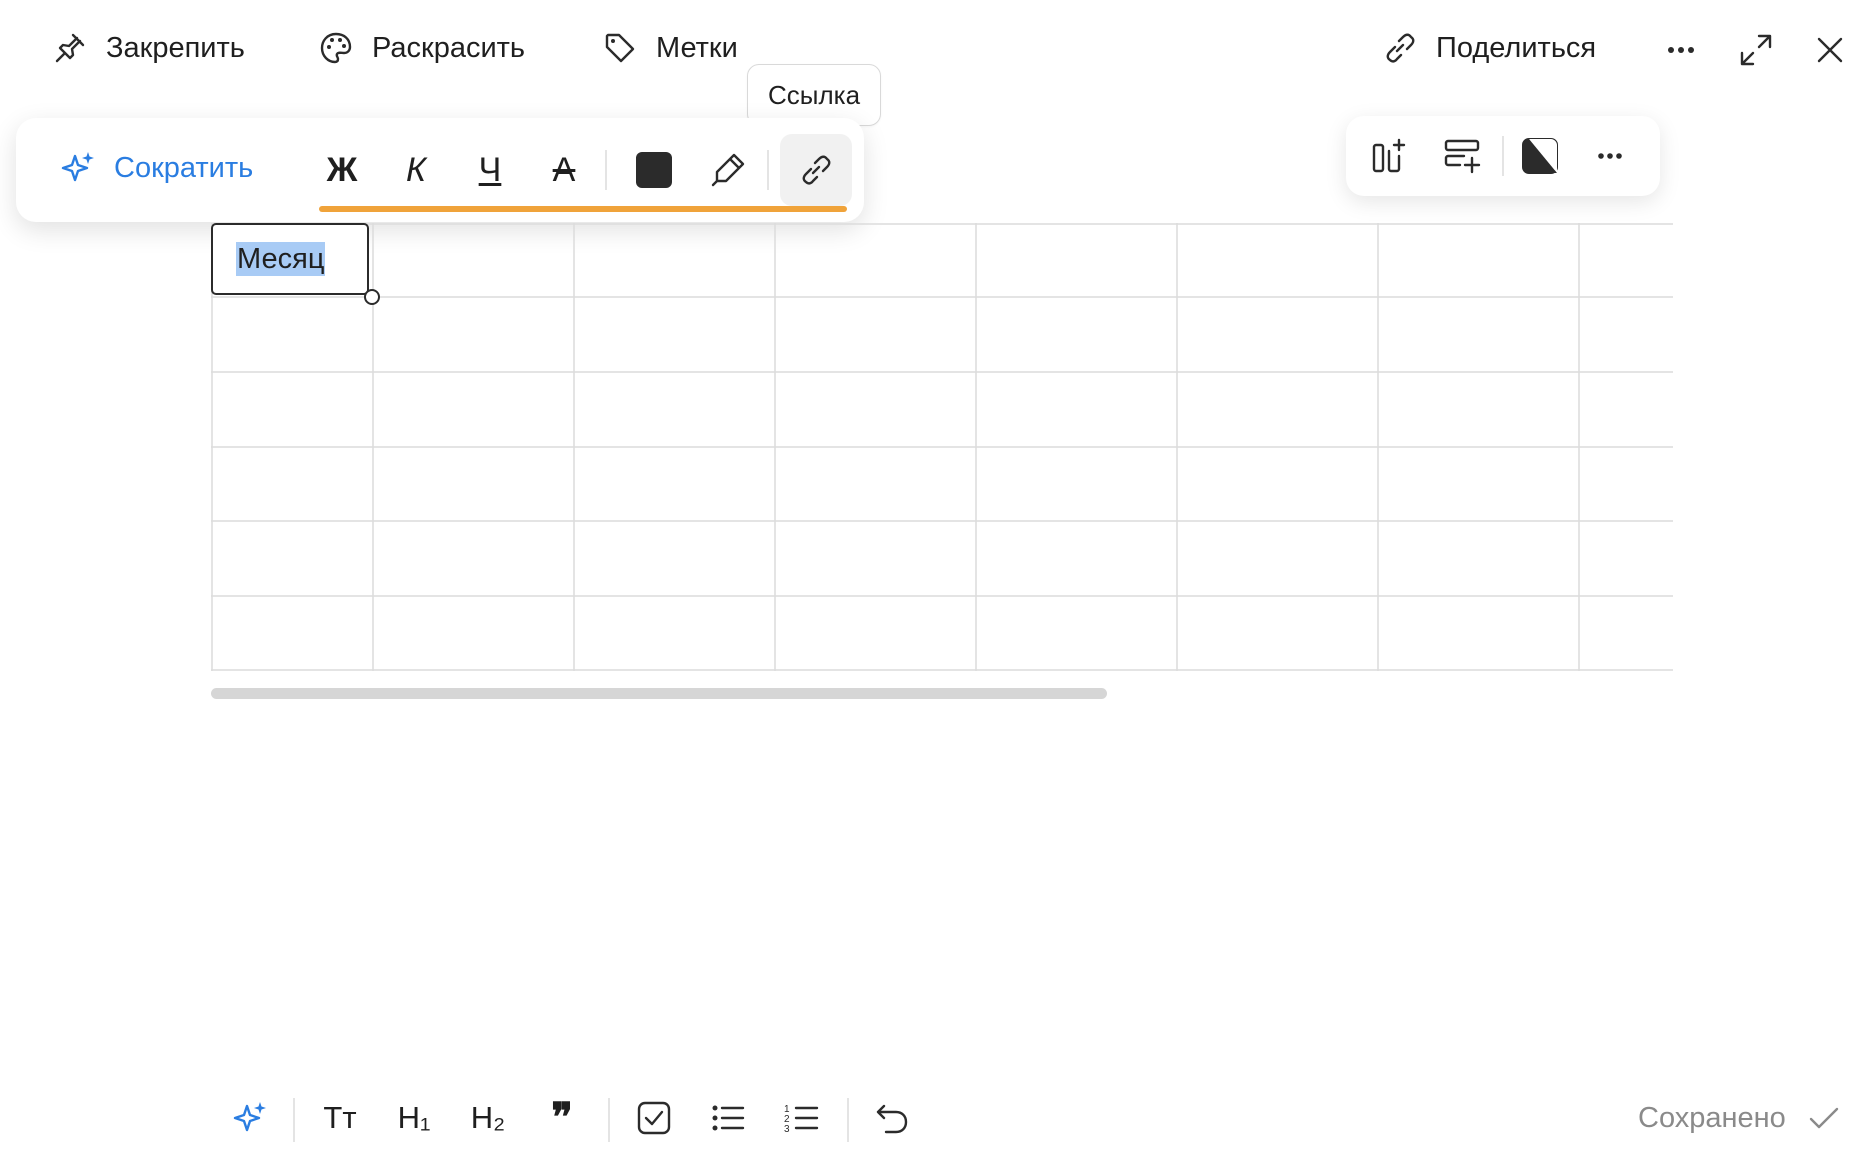 This screenshot has width=1872, height=1152. I want to click on close-icon, so click(1830, 50).